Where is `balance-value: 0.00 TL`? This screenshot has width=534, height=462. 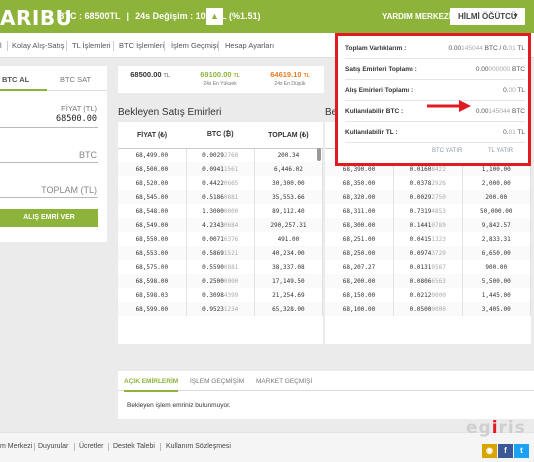 balance-value: 0.00 TL is located at coordinates (514, 90).